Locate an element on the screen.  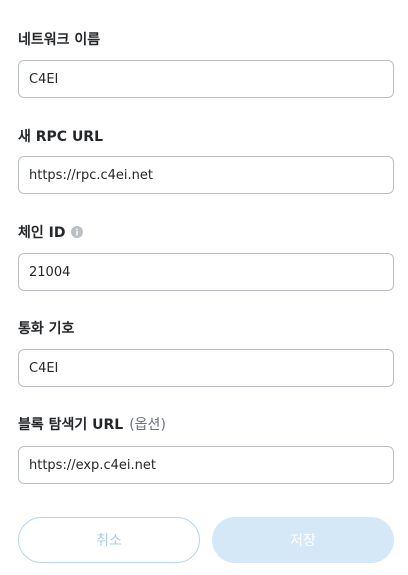
chain-id-input is located at coordinates (206, 272).